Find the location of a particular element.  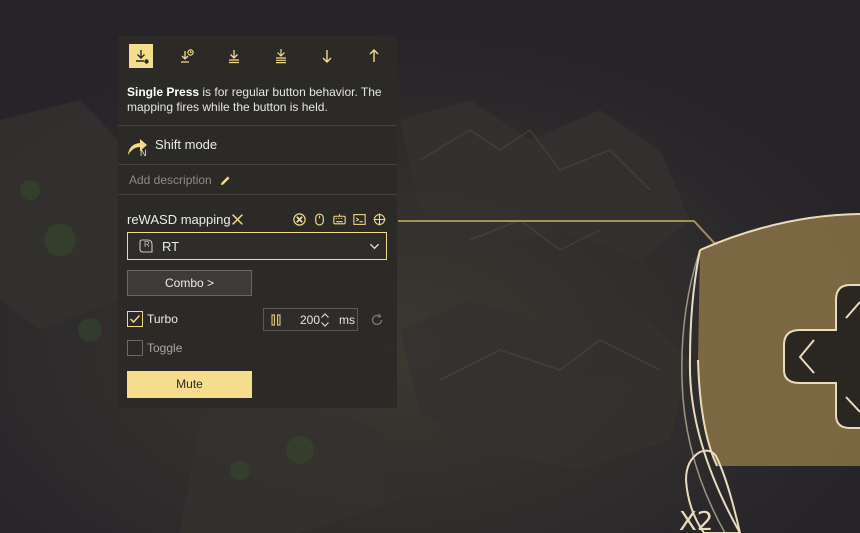

turbo-delay-unit: ms is located at coordinates (347, 320).